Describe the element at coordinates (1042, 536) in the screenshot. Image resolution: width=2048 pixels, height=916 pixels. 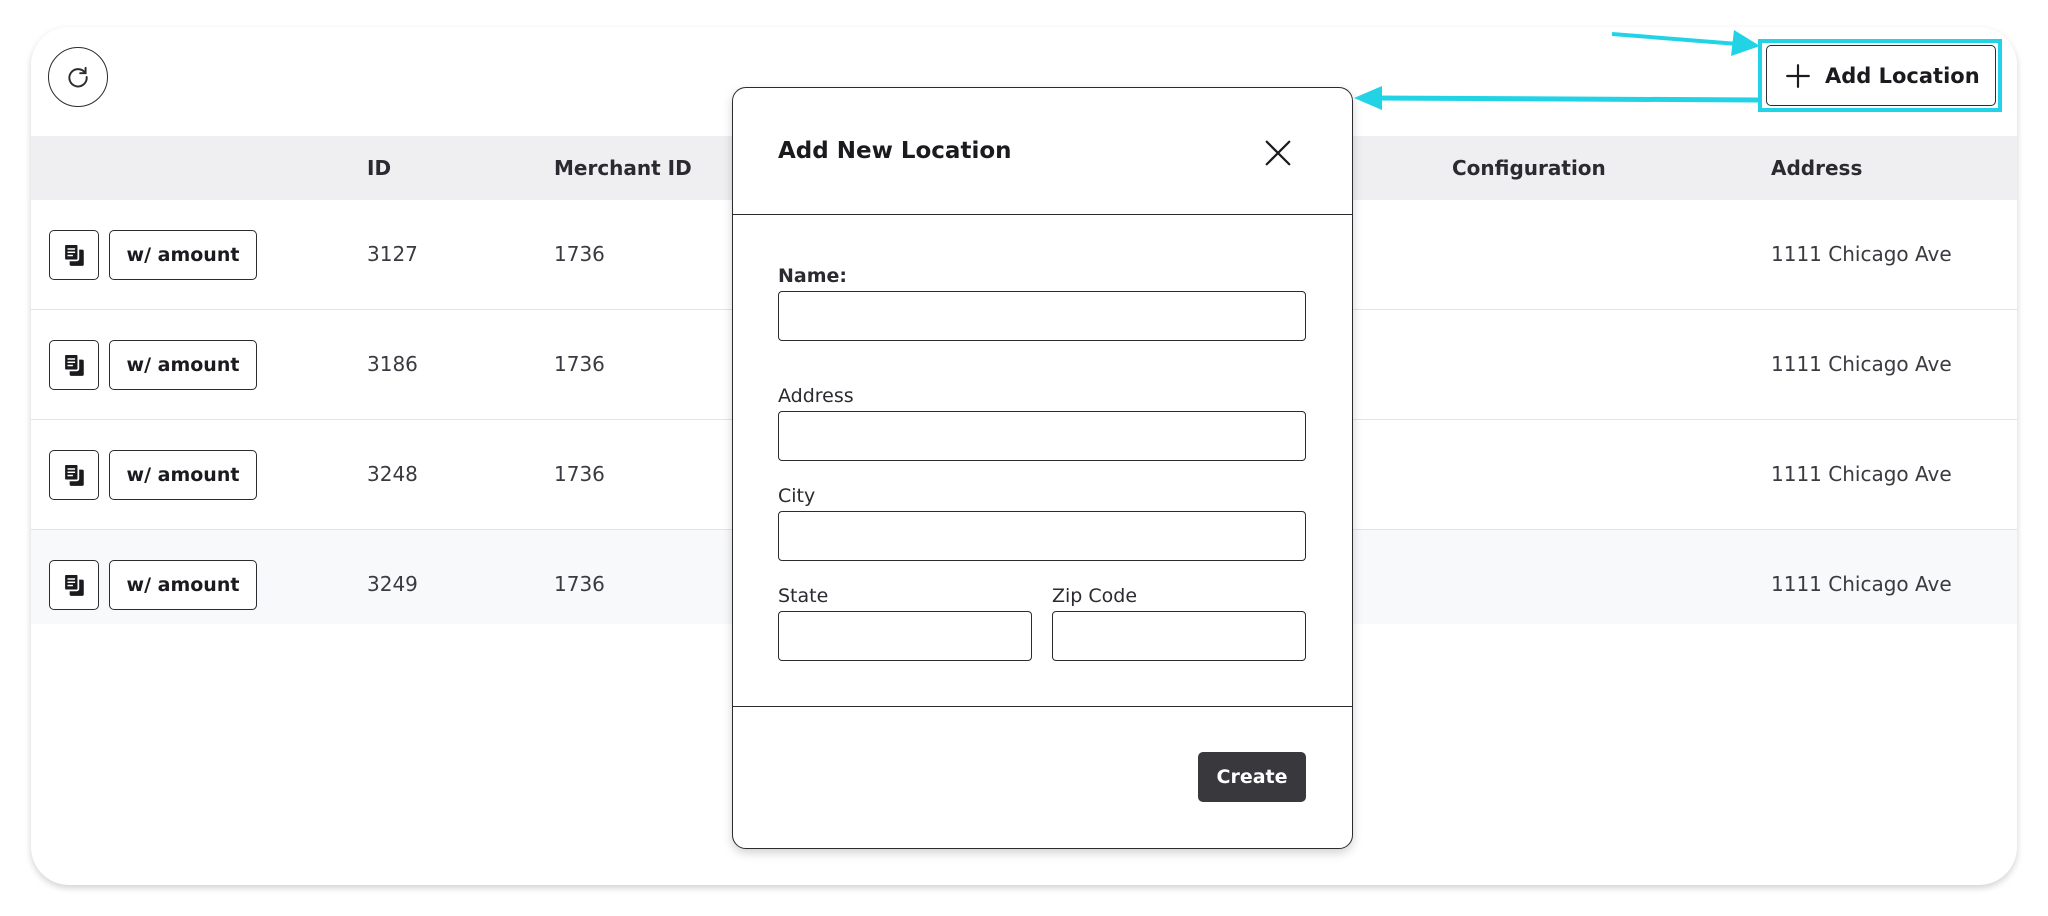
I see `city-input` at that location.